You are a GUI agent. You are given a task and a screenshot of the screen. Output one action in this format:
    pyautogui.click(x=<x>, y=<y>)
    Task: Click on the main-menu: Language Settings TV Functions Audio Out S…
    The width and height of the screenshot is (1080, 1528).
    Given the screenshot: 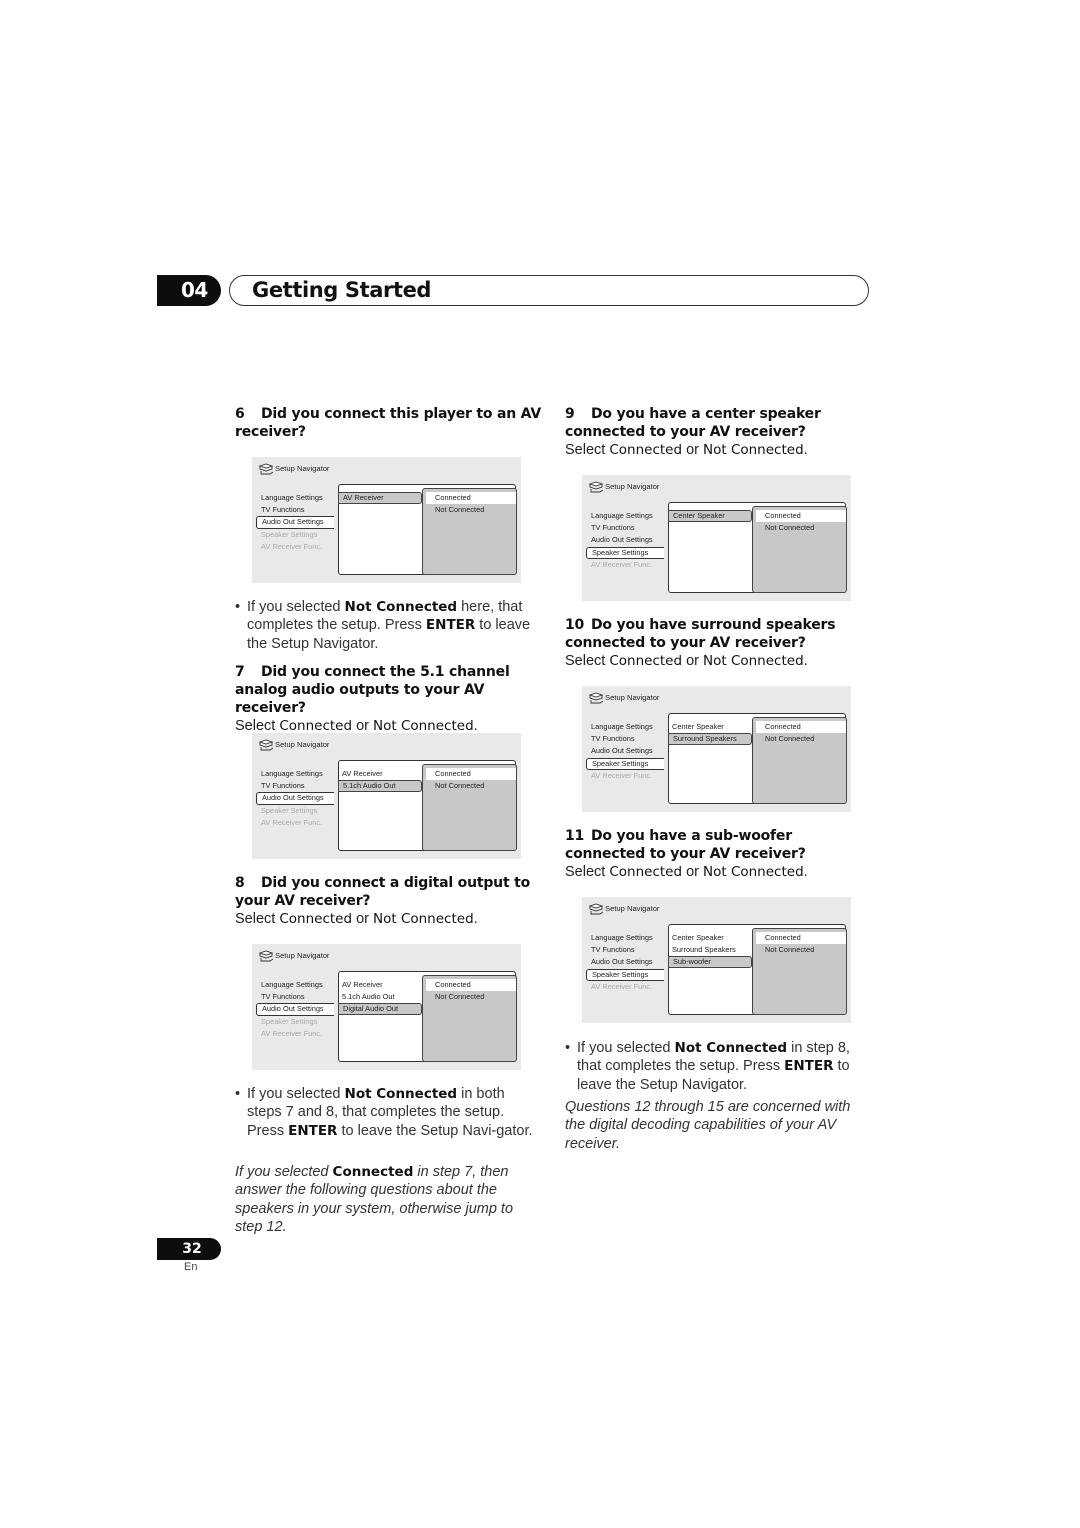 What is the action you would take?
    pyautogui.click(x=297, y=522)
    